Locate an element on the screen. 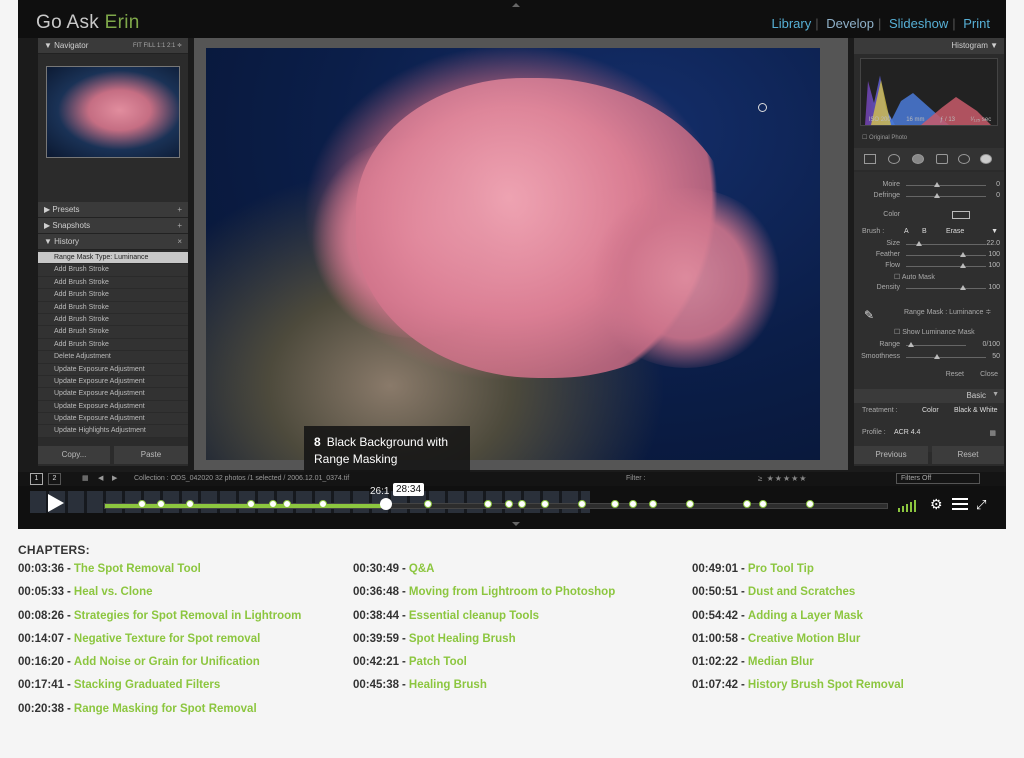  history-item: Update Highlights Adjustment is located at coordinates (113, 431).